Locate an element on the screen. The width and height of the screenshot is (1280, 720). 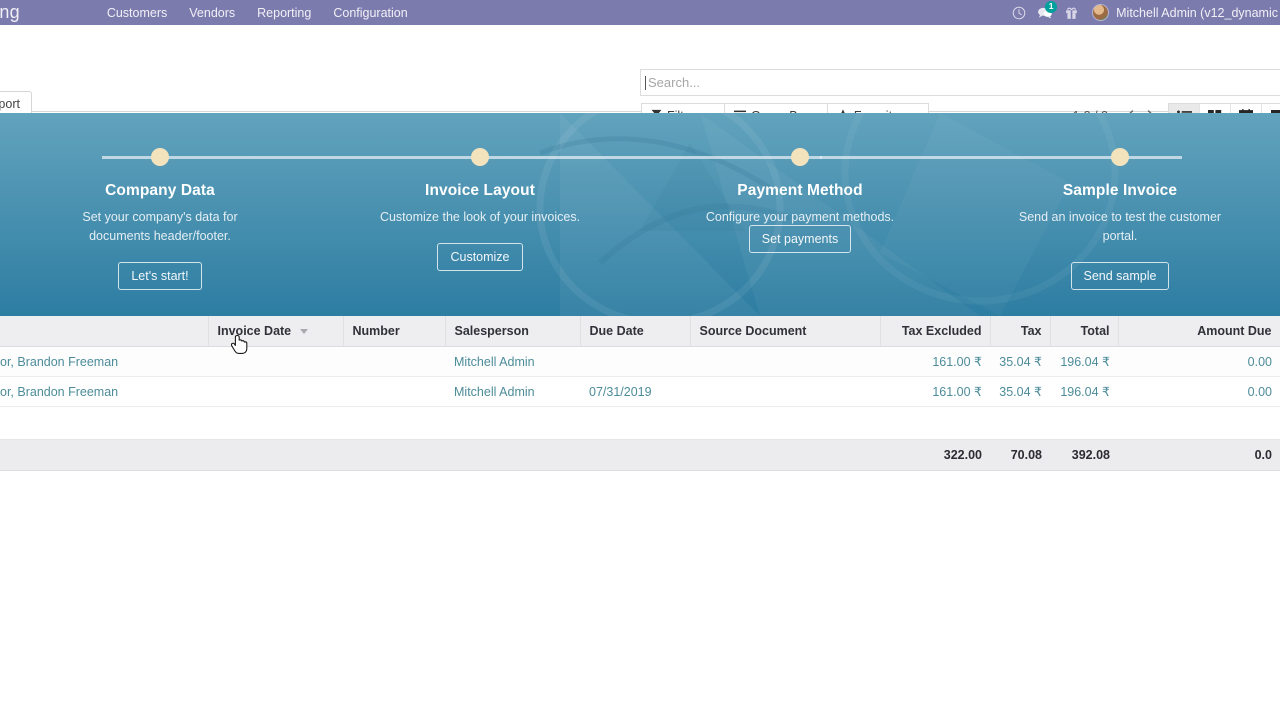
control-panel: mport Filters Group By is located at coordinates (640, 77).